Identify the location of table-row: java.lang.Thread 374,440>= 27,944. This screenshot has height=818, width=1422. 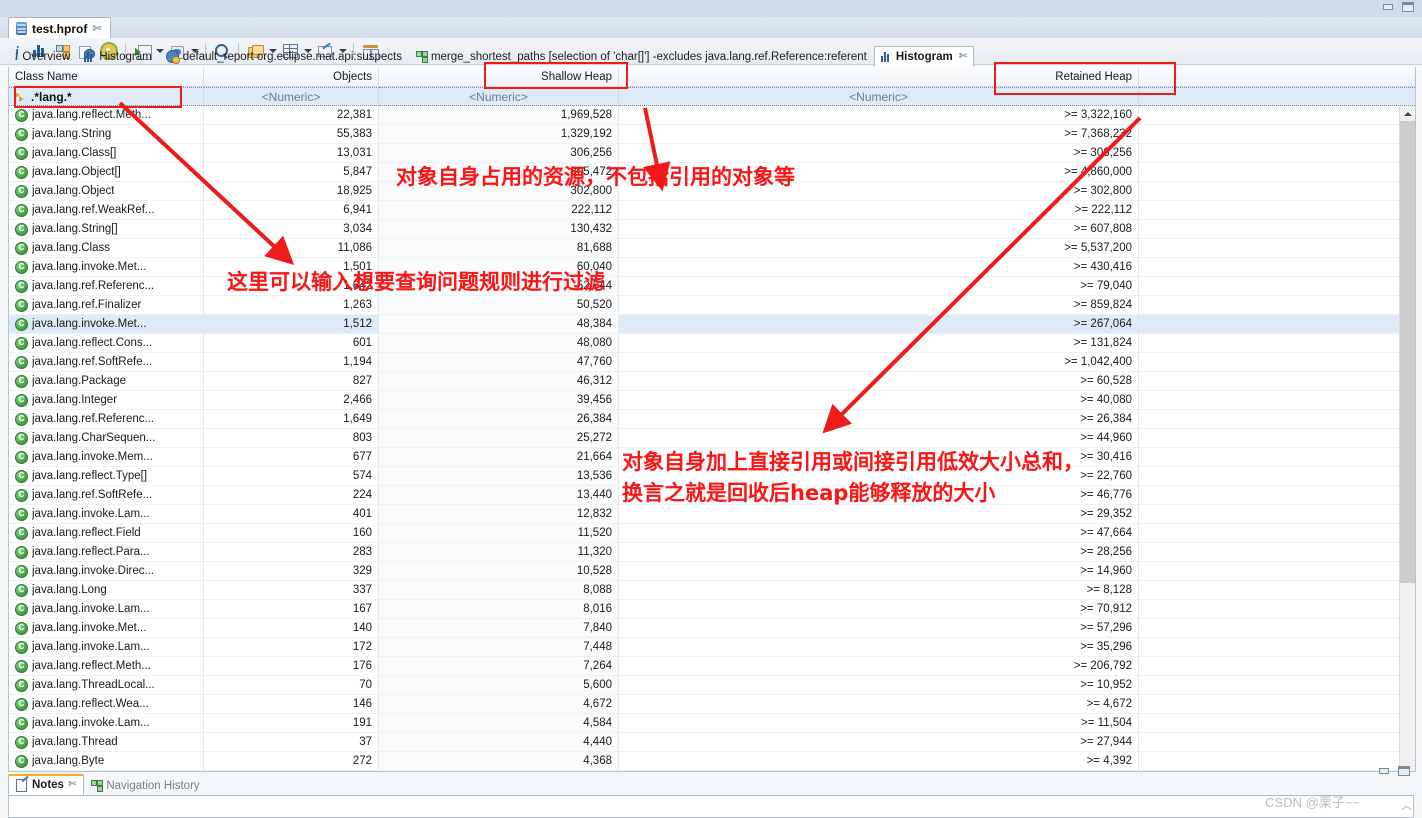
(712, 742).